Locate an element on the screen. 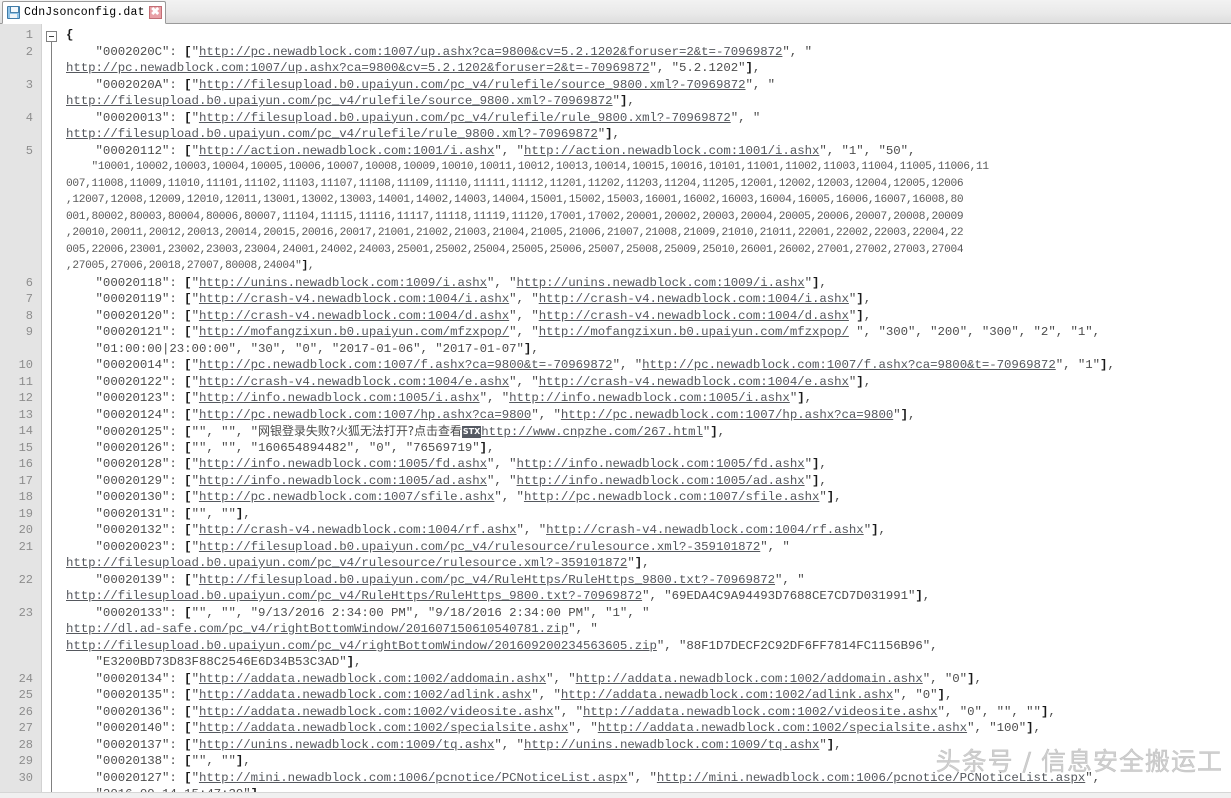  code-text-span: "", "" is located at coordinates (213, 513).